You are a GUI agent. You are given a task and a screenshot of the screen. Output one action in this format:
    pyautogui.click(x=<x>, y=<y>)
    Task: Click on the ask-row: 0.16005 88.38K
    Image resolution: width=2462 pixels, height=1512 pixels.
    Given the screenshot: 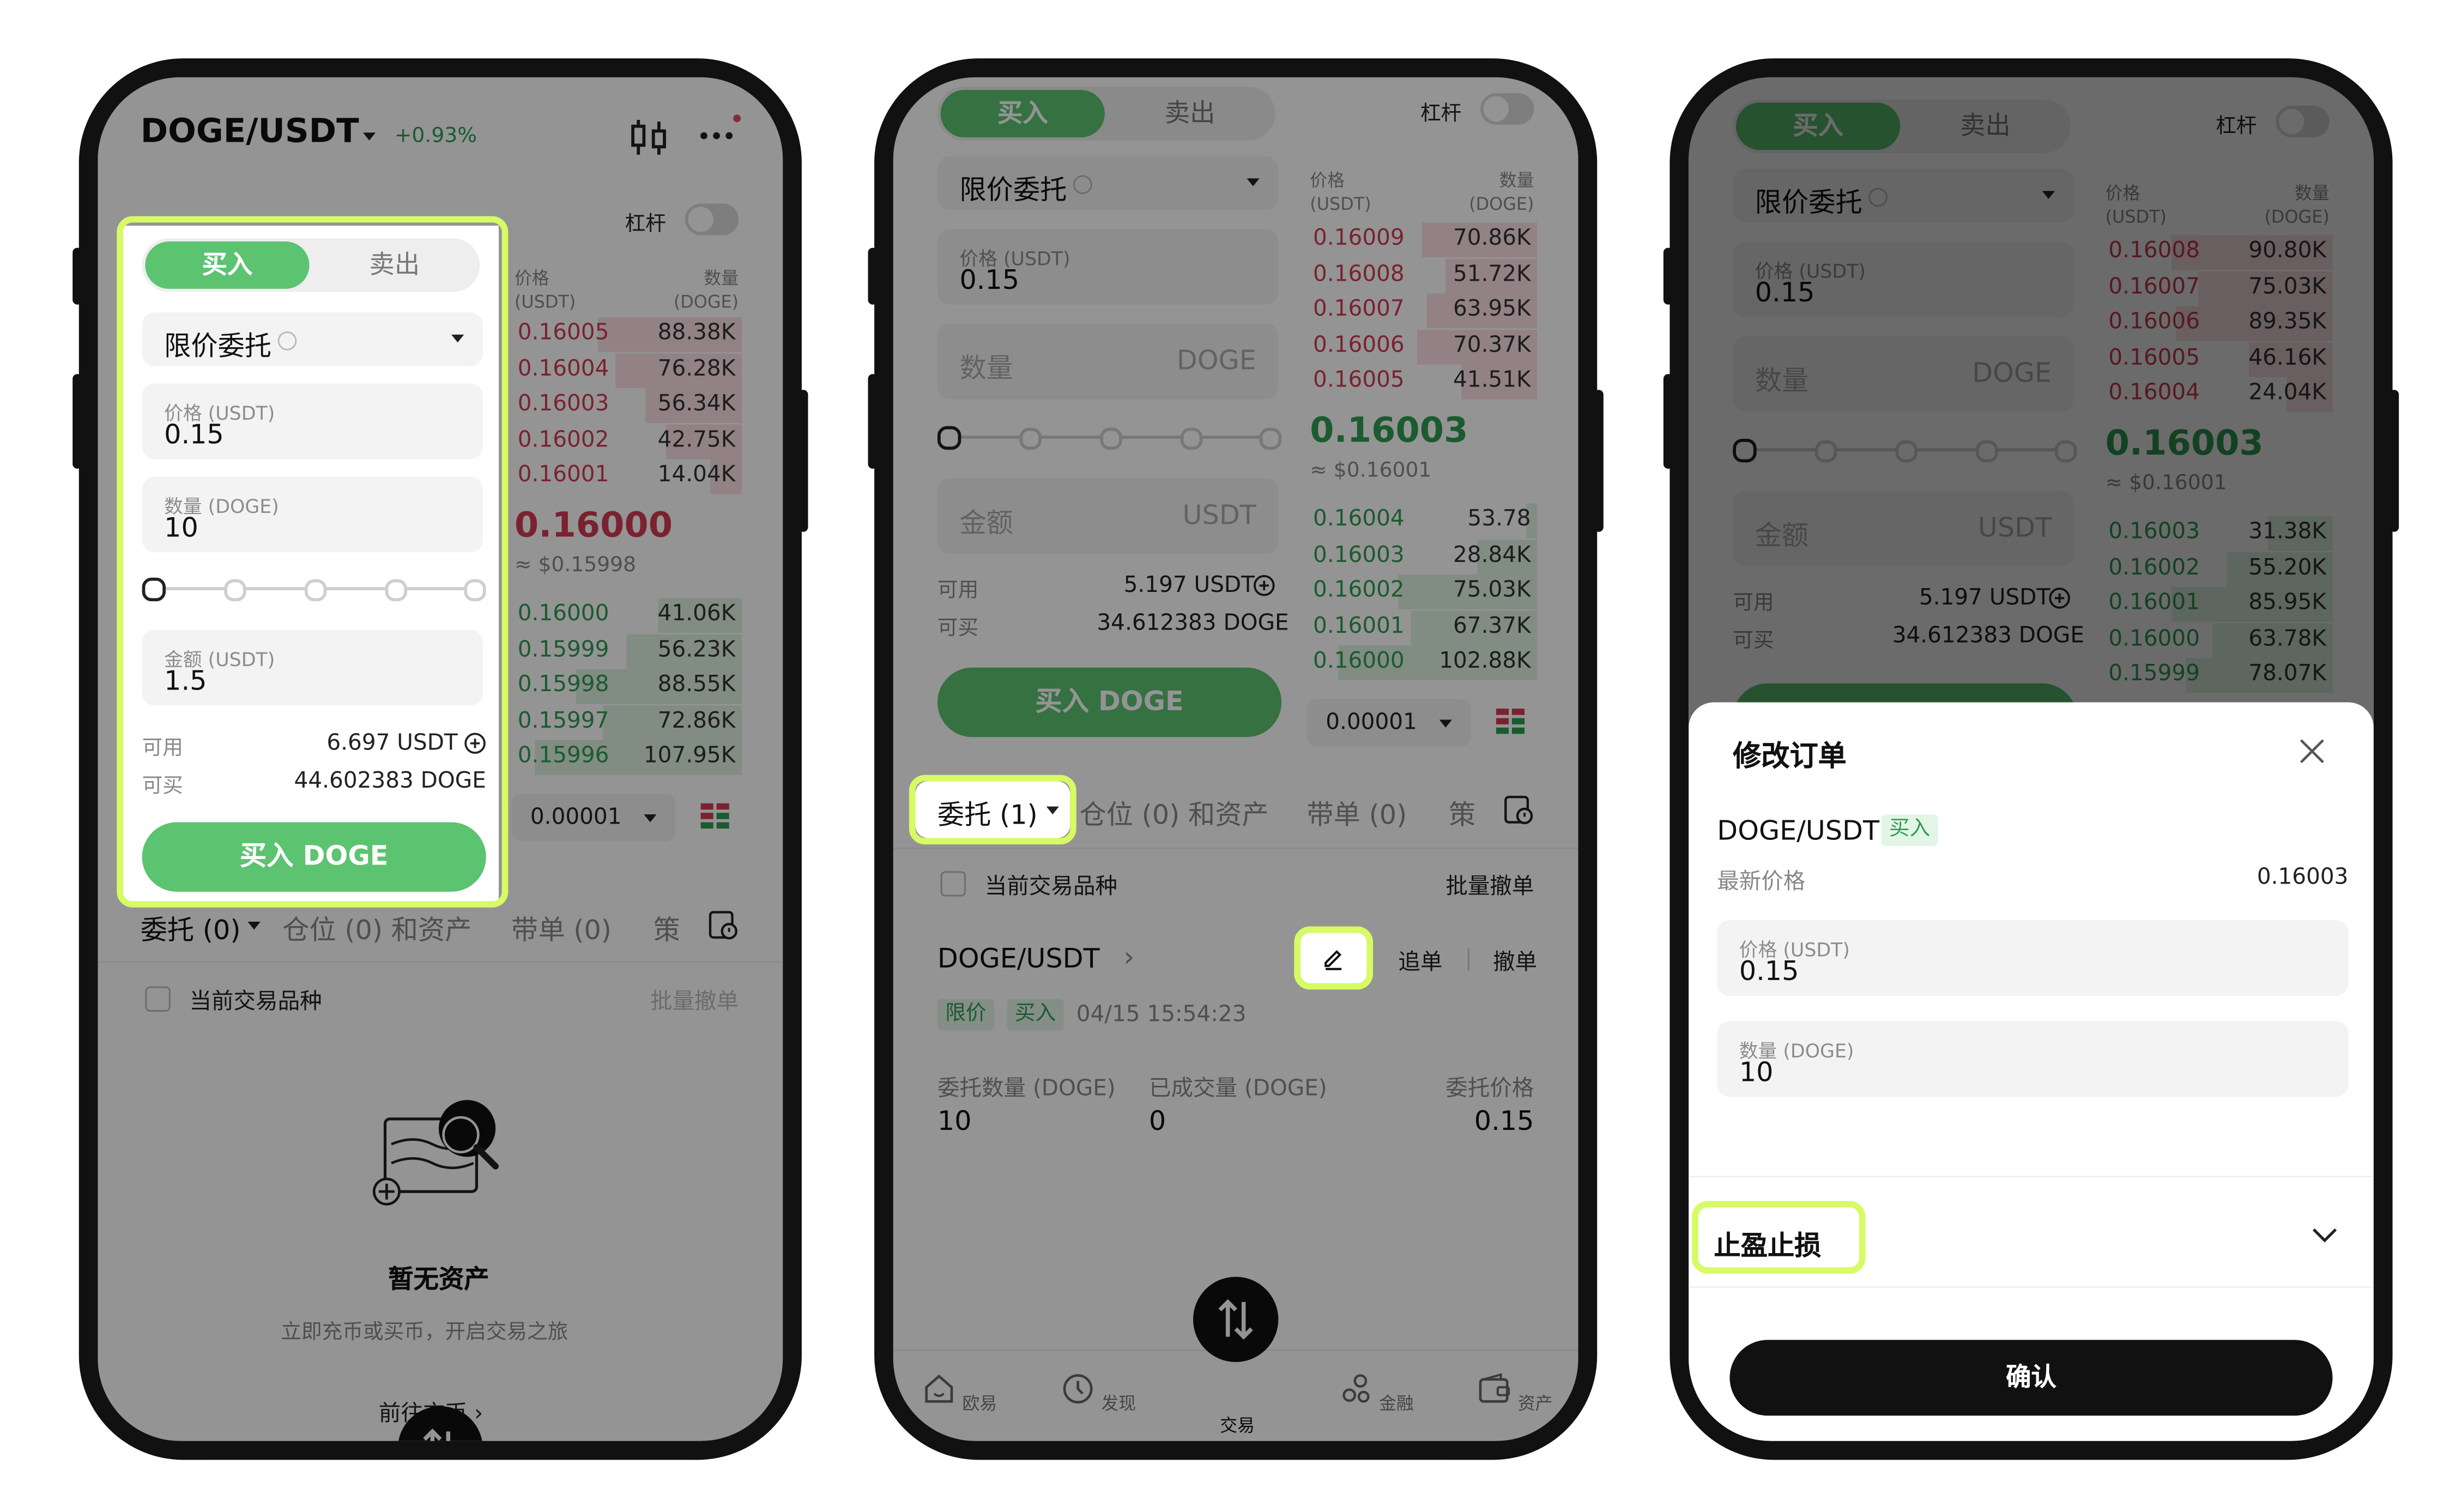 What is the action you would take?
    pyautogui.click(x=627, y=334)
    